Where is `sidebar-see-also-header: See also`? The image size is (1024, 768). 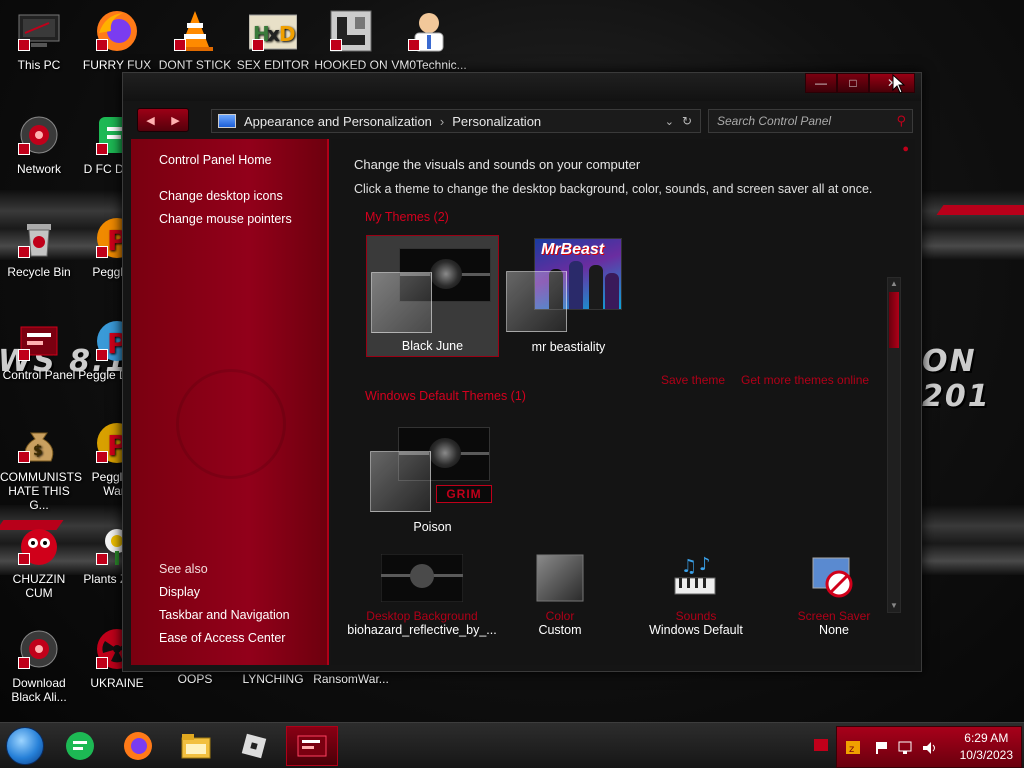
sidebar-see-also-header: See also is located at coordinates (183, 569).